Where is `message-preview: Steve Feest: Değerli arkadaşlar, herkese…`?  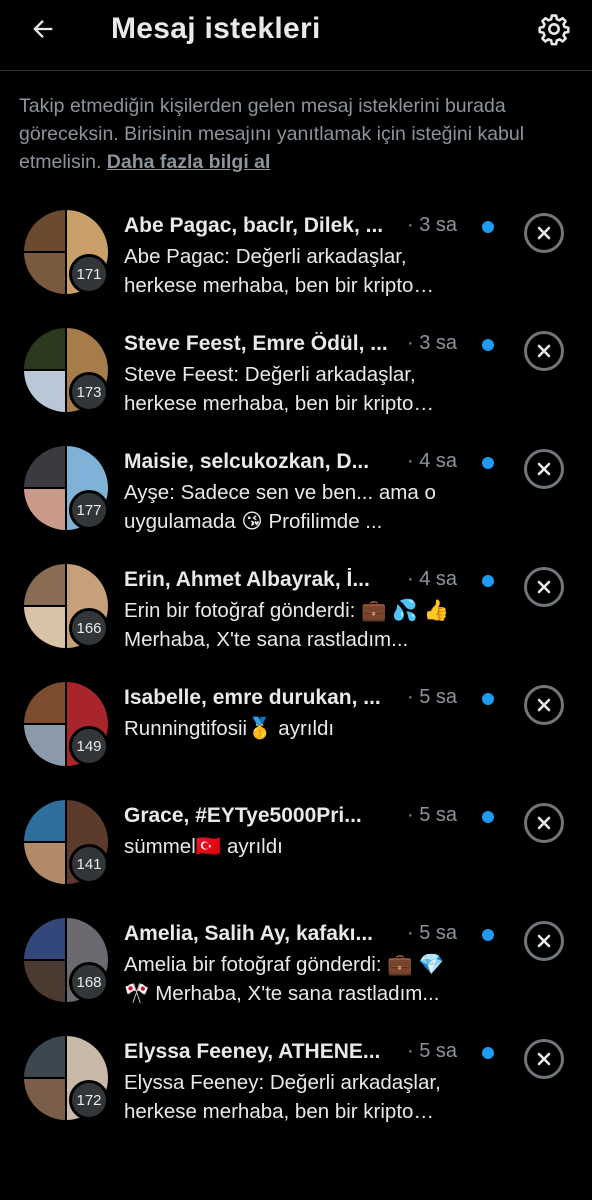 message-preview: Steve Feest: Değerli arkadaşlar, herkese… is located at coordinates (270, 389).